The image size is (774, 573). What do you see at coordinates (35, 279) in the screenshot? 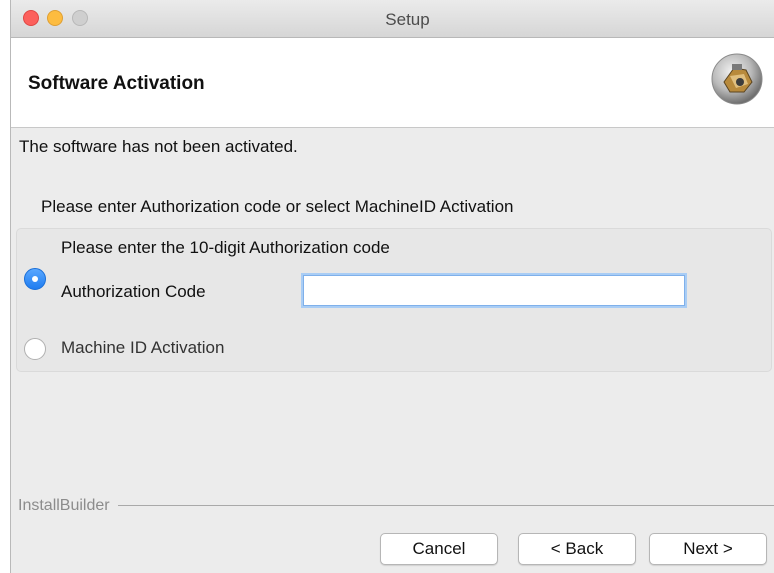
I see `authorization-code-radio` at bounding box center [35, 279].